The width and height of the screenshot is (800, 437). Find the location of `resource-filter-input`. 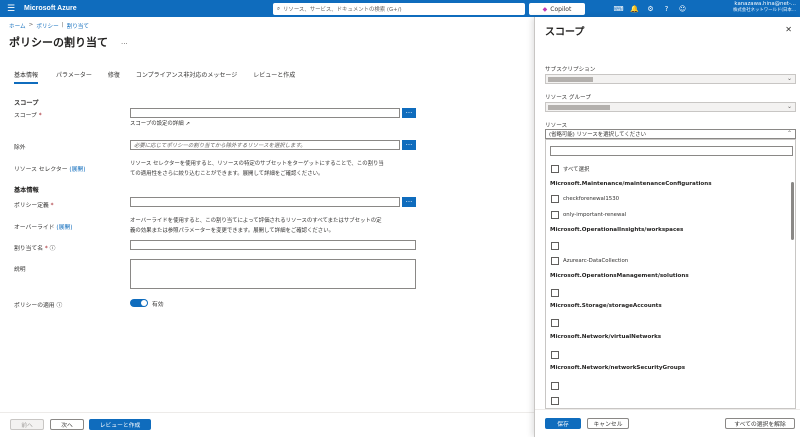

resource-filter-input is located at coordinates (671, 151).